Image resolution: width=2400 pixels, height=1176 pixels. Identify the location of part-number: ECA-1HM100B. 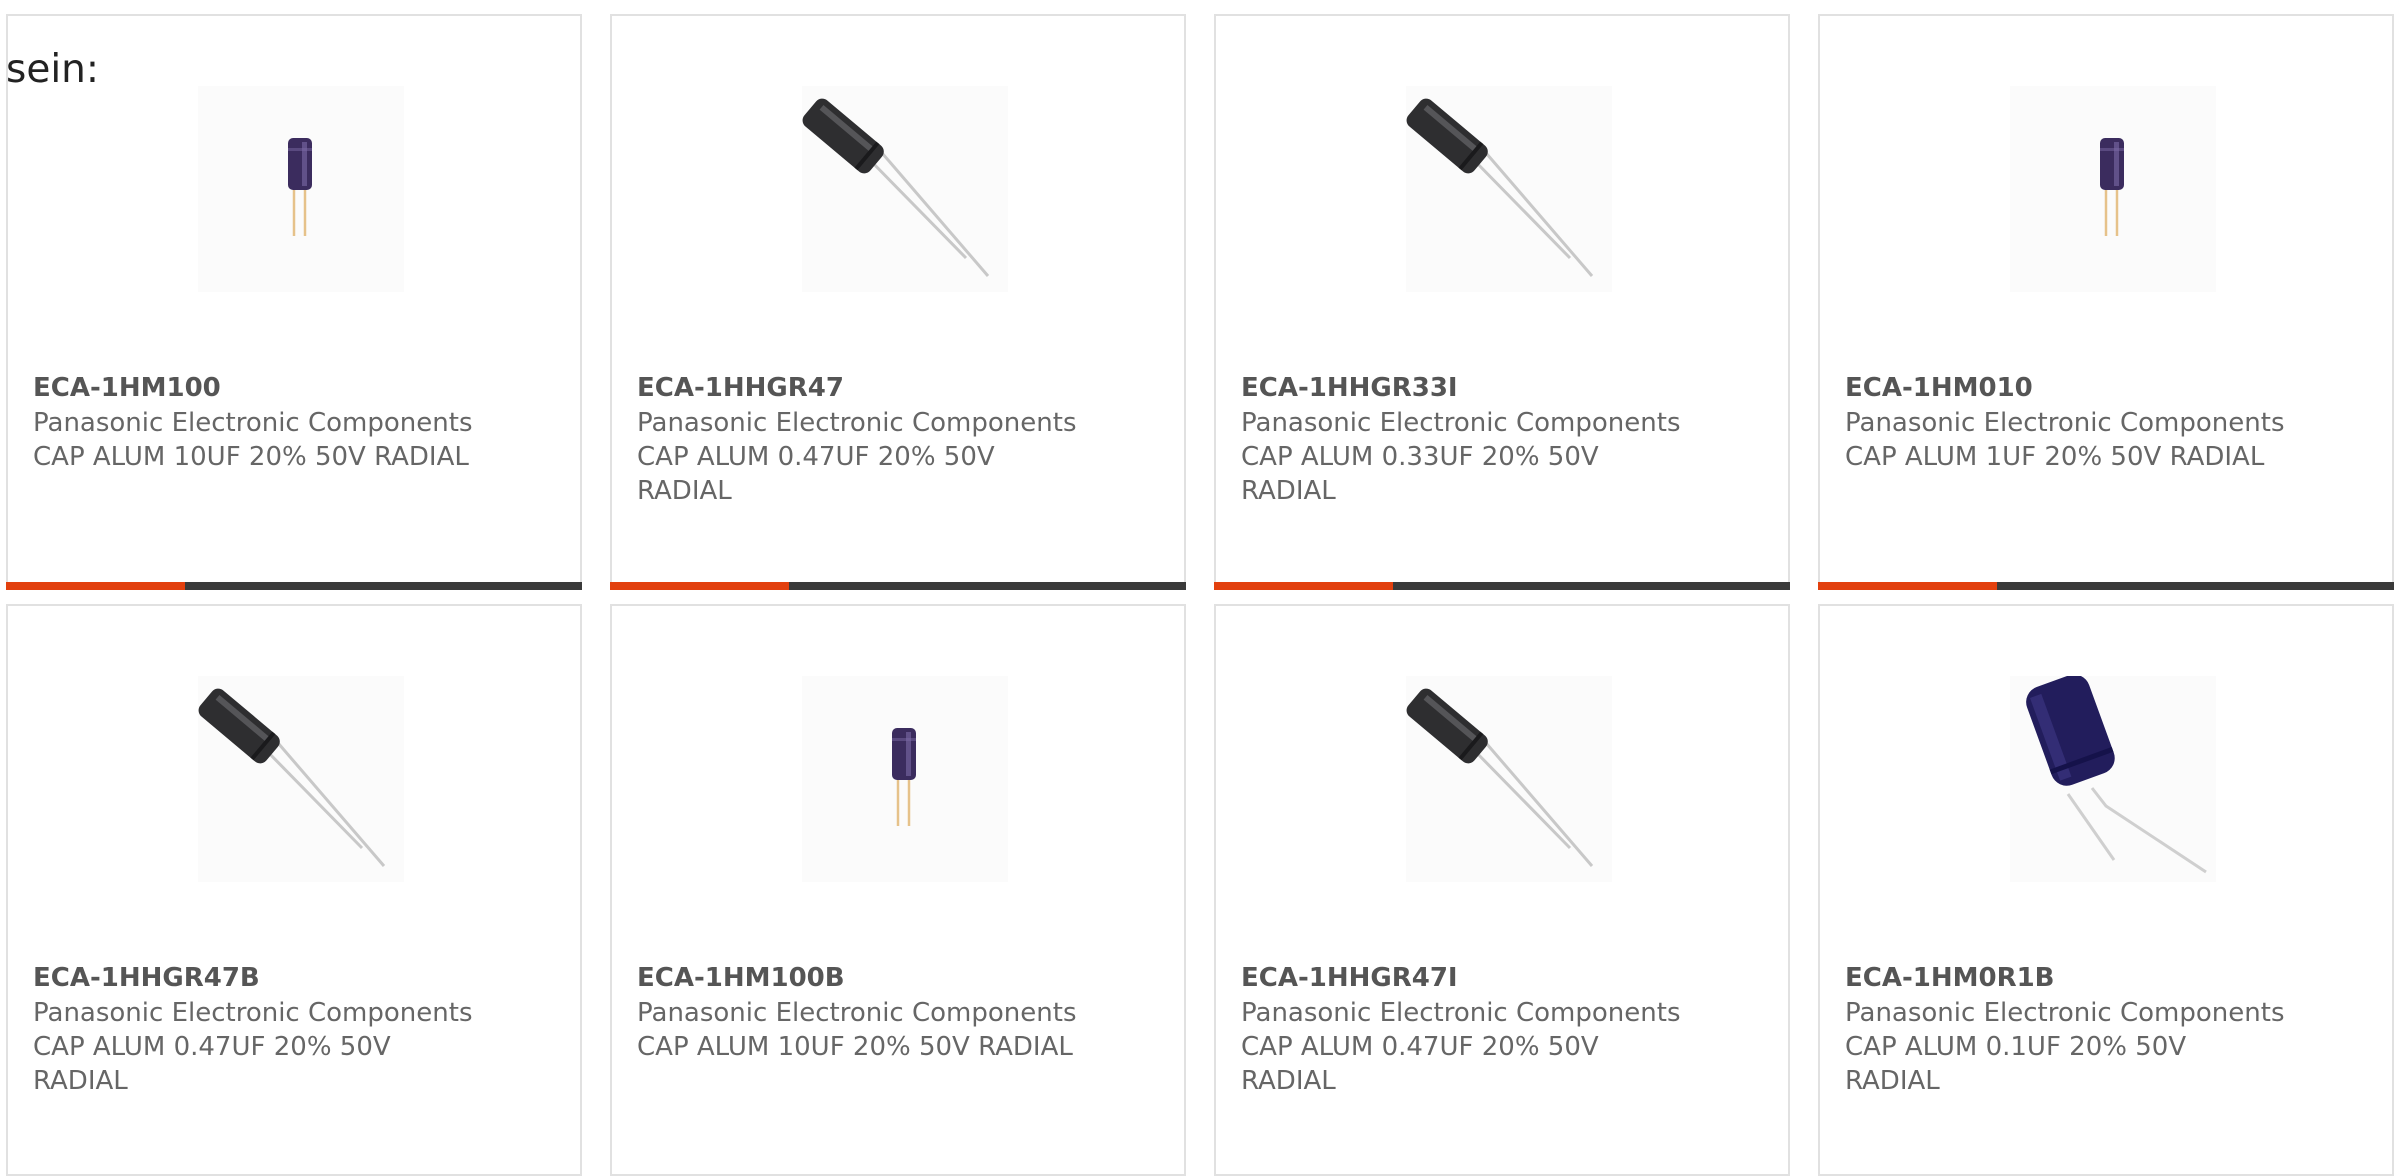
(741, 978).